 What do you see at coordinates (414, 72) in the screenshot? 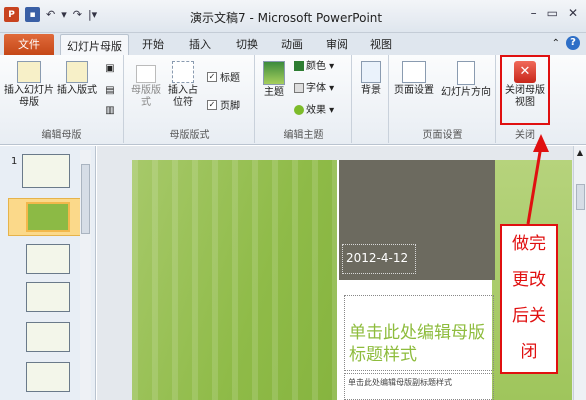
I see `page-setup-icon` at bounding box center [414, 72].